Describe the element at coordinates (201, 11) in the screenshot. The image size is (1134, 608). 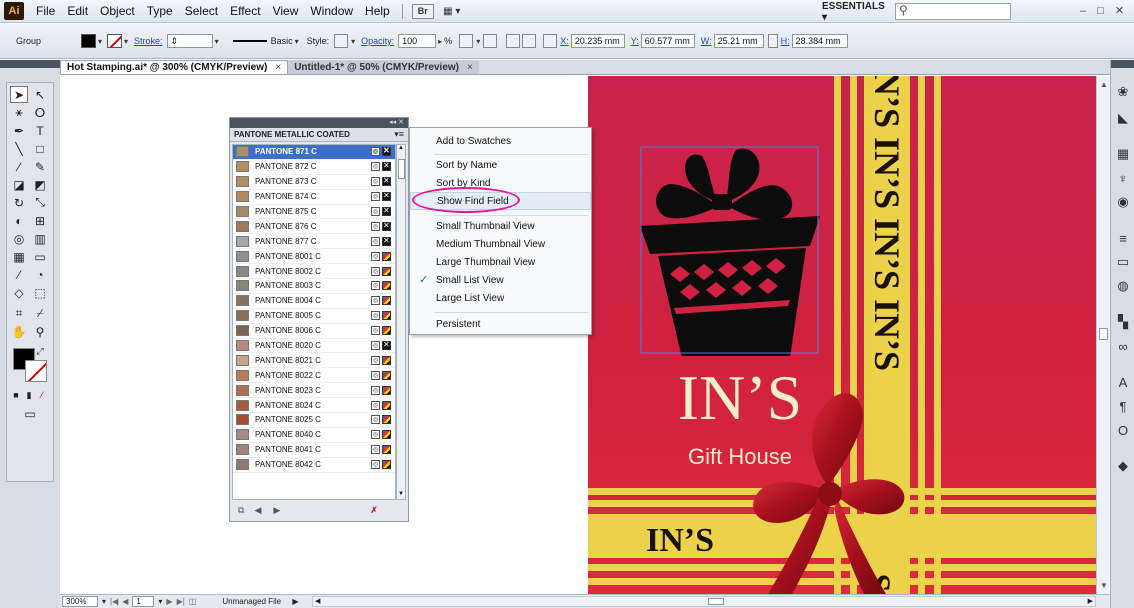
I see `menu-select: Select` at that location.